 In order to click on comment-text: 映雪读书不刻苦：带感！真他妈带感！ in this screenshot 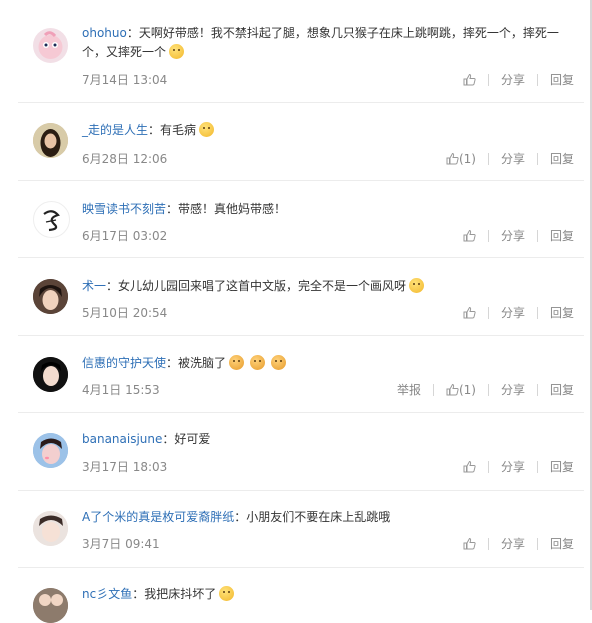, I will do `click(332, 209)`.